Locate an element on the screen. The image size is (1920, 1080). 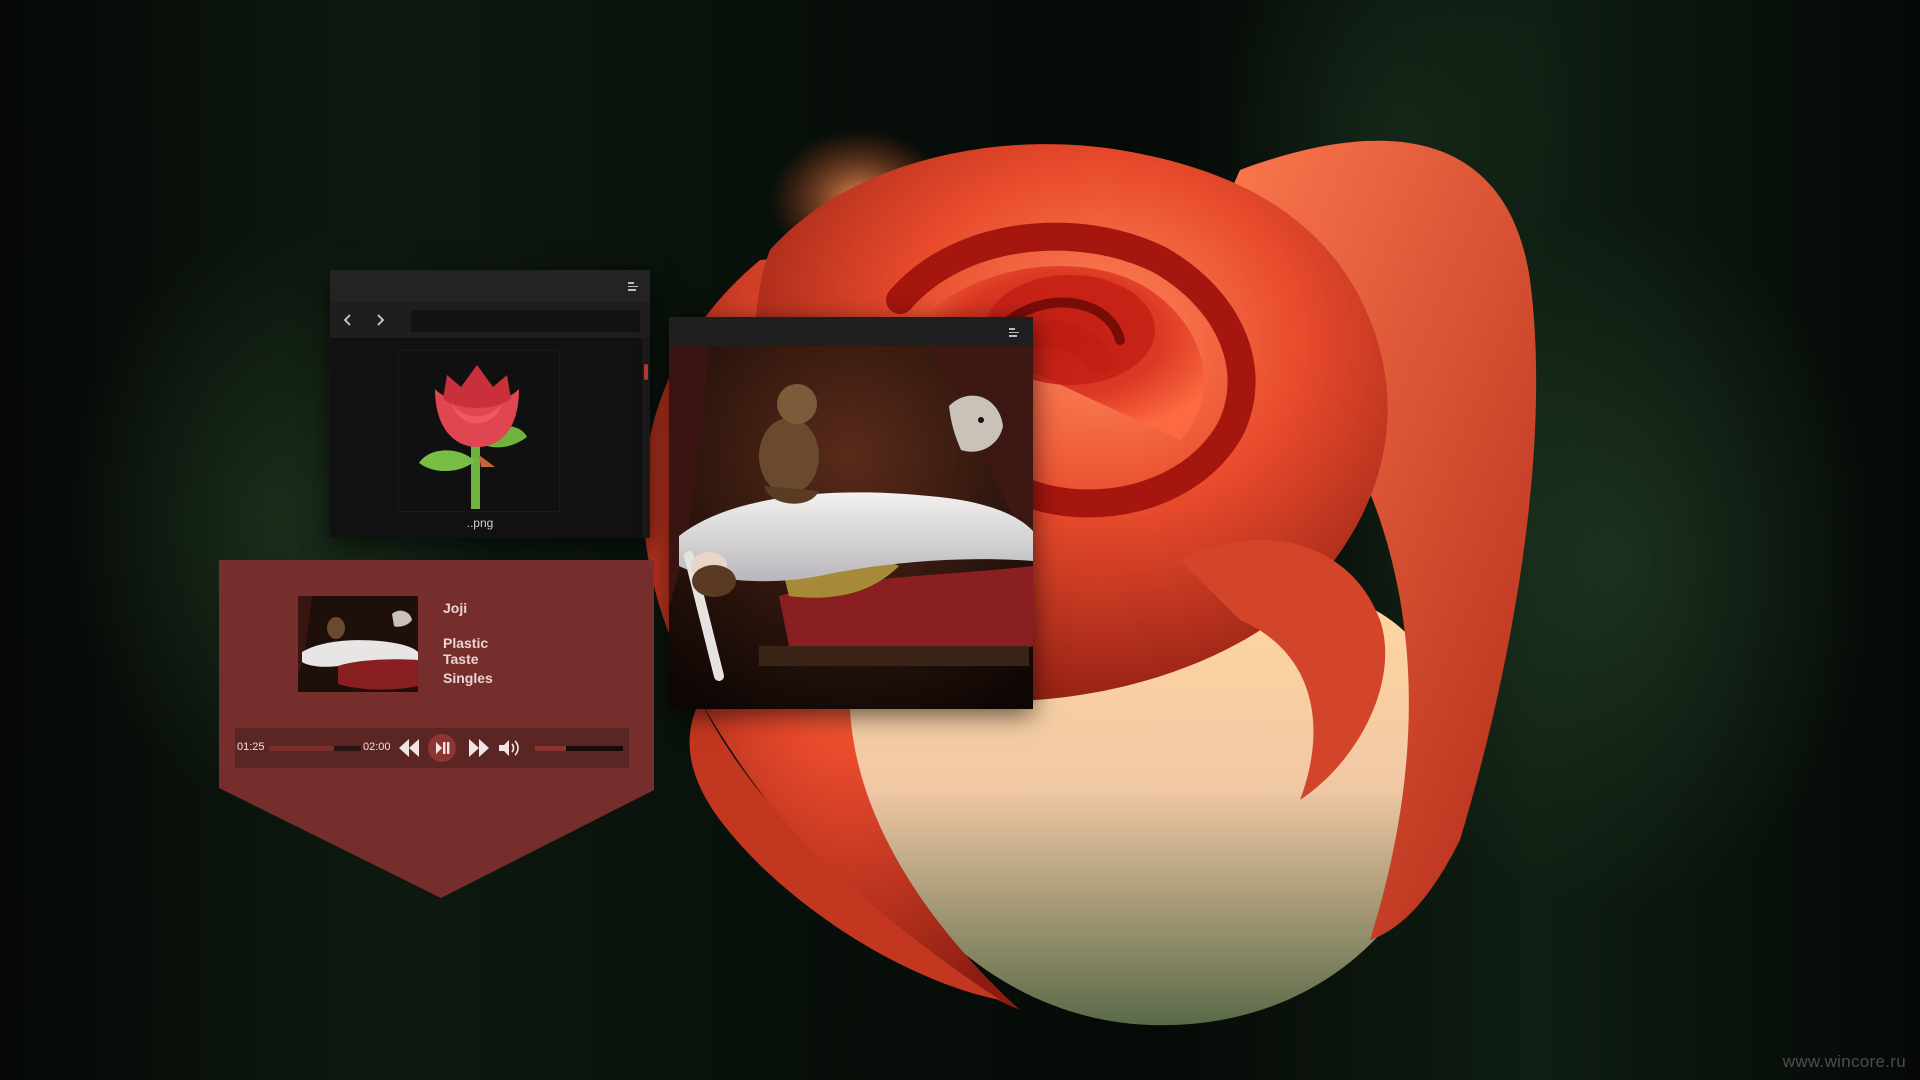
total-time: 02:00 is located at coordinates (377, 747).